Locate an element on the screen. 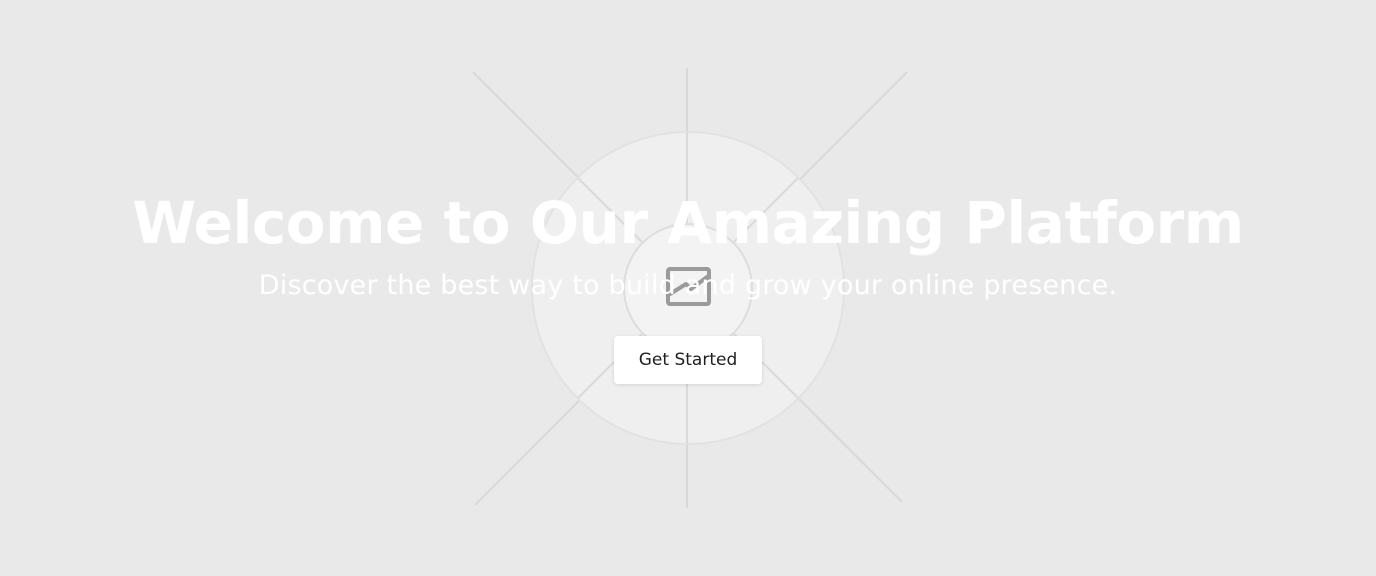  get-started-button: Get Started is located at coordinates (688, 360).